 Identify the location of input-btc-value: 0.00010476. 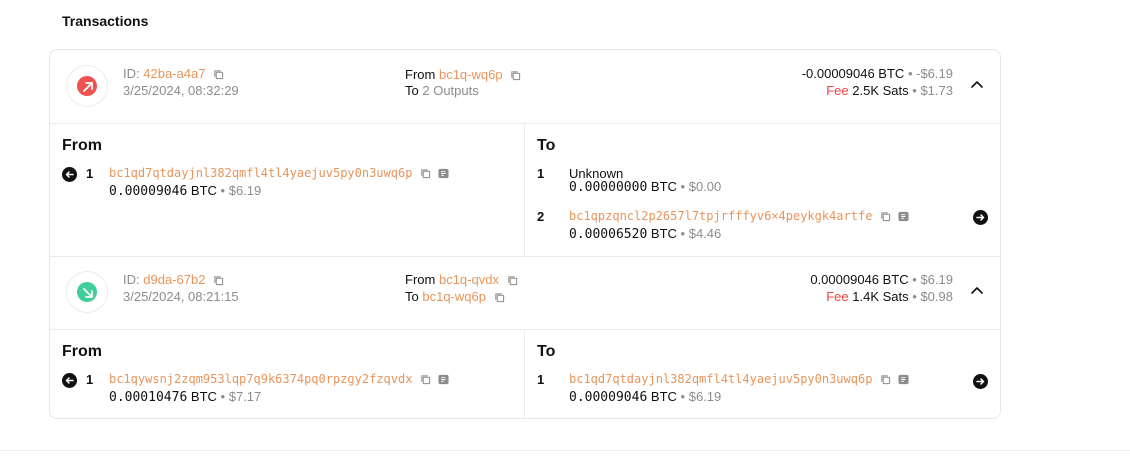
(148, 397).